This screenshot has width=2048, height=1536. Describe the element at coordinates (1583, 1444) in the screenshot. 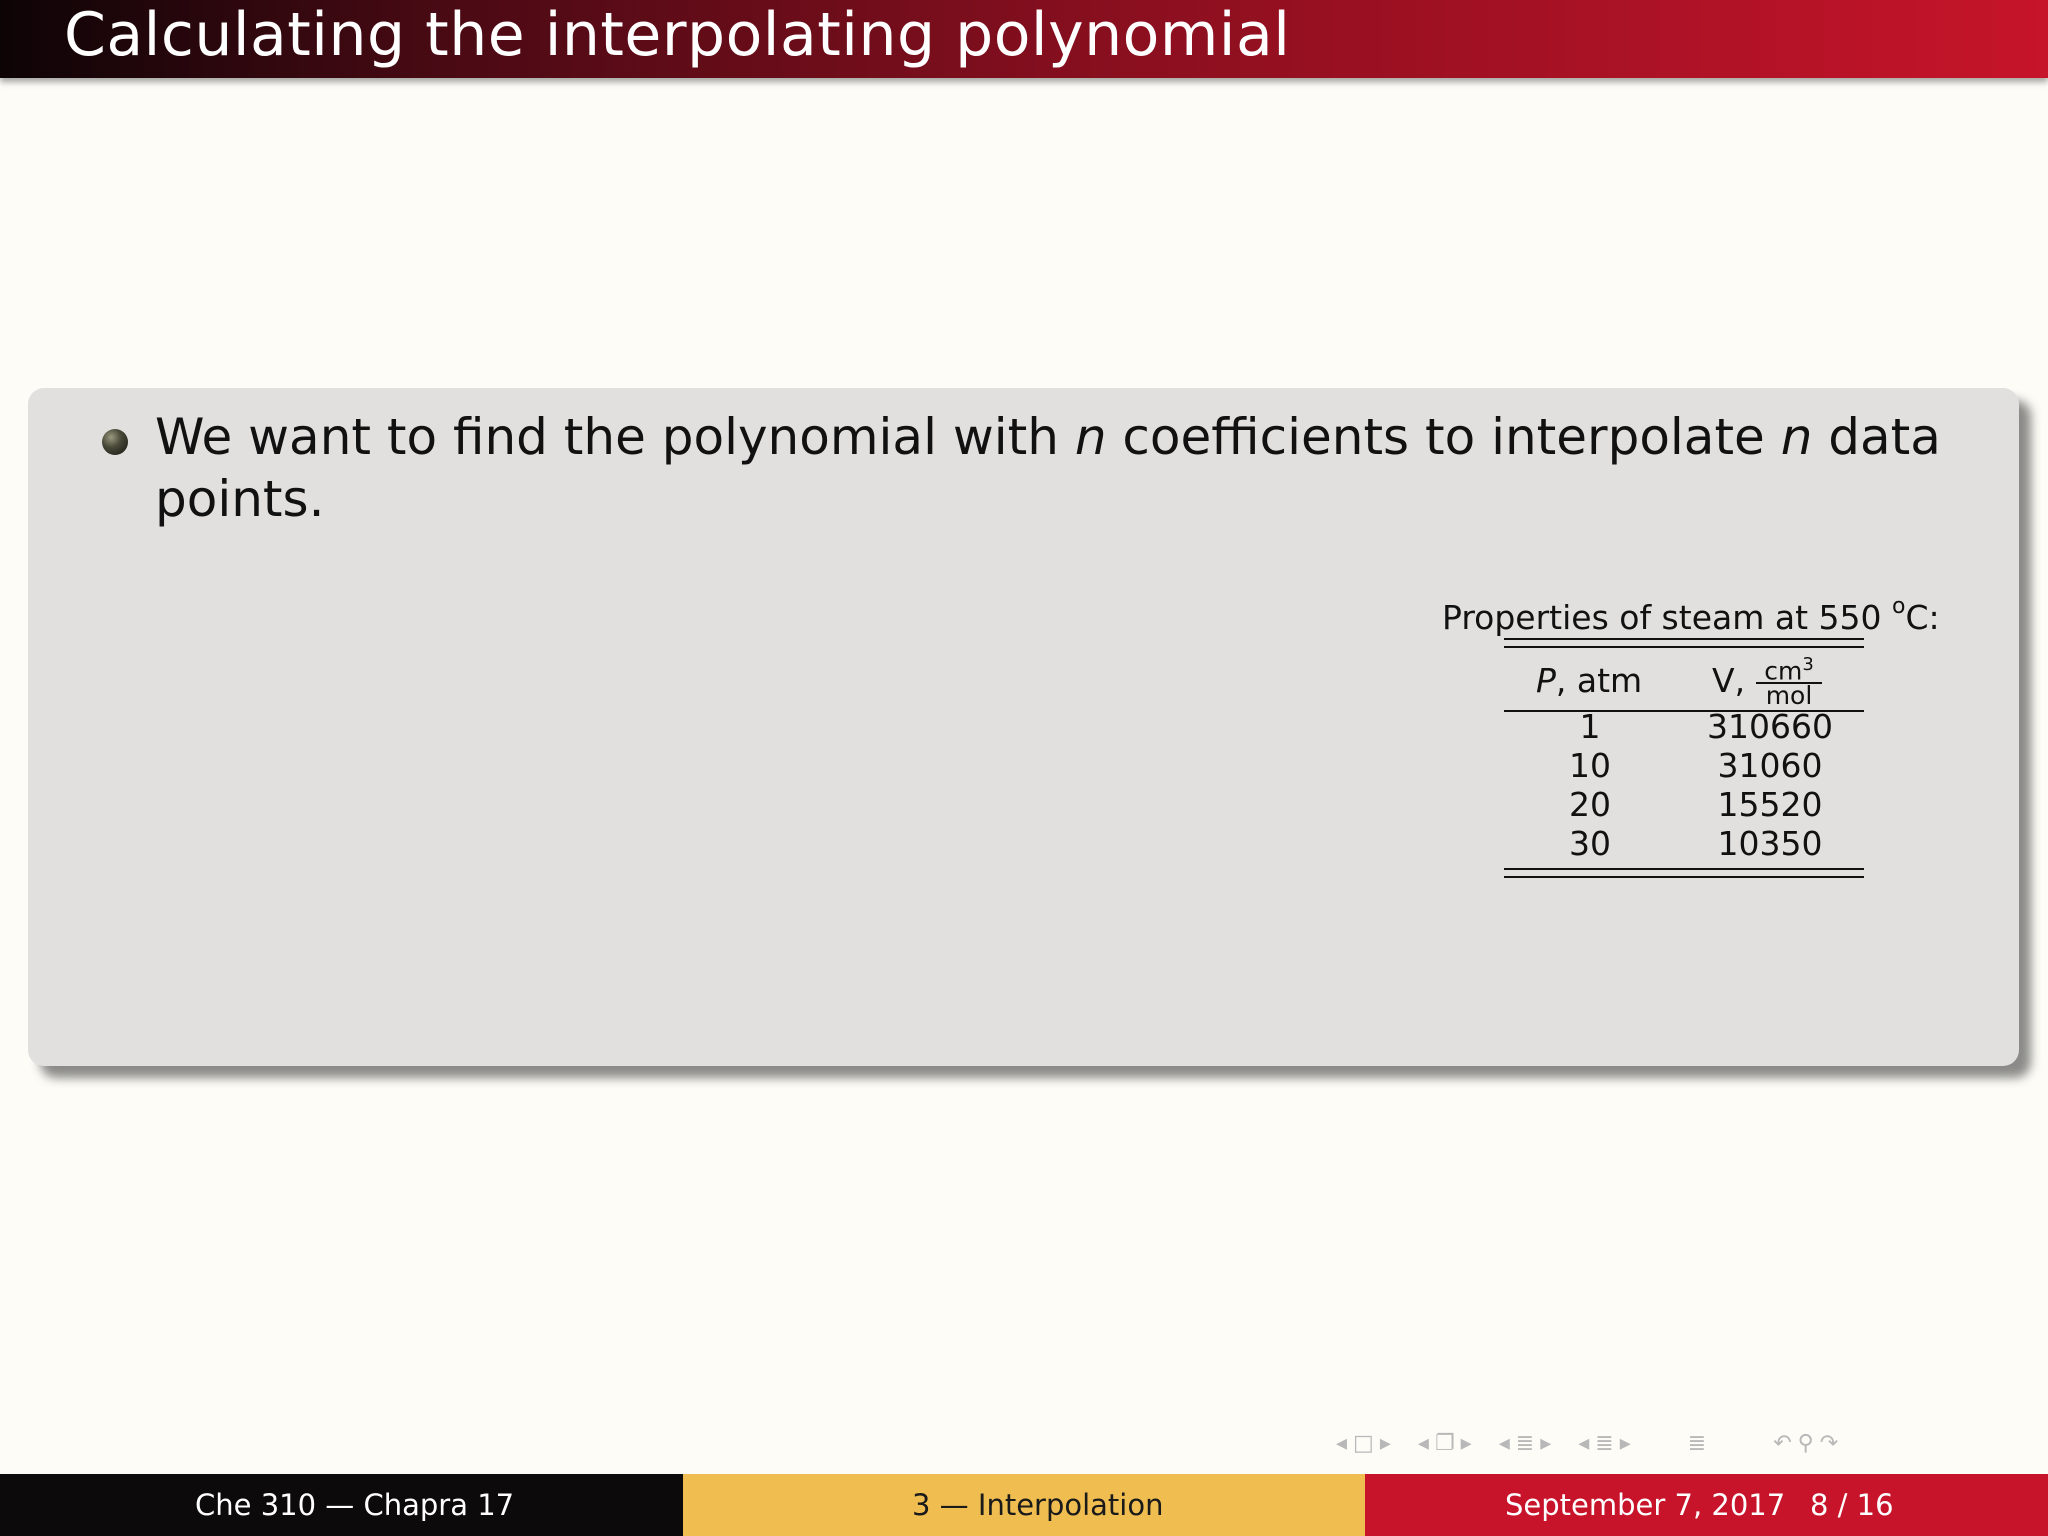

I see `nav-prev-part-icon: ◂` at that location.